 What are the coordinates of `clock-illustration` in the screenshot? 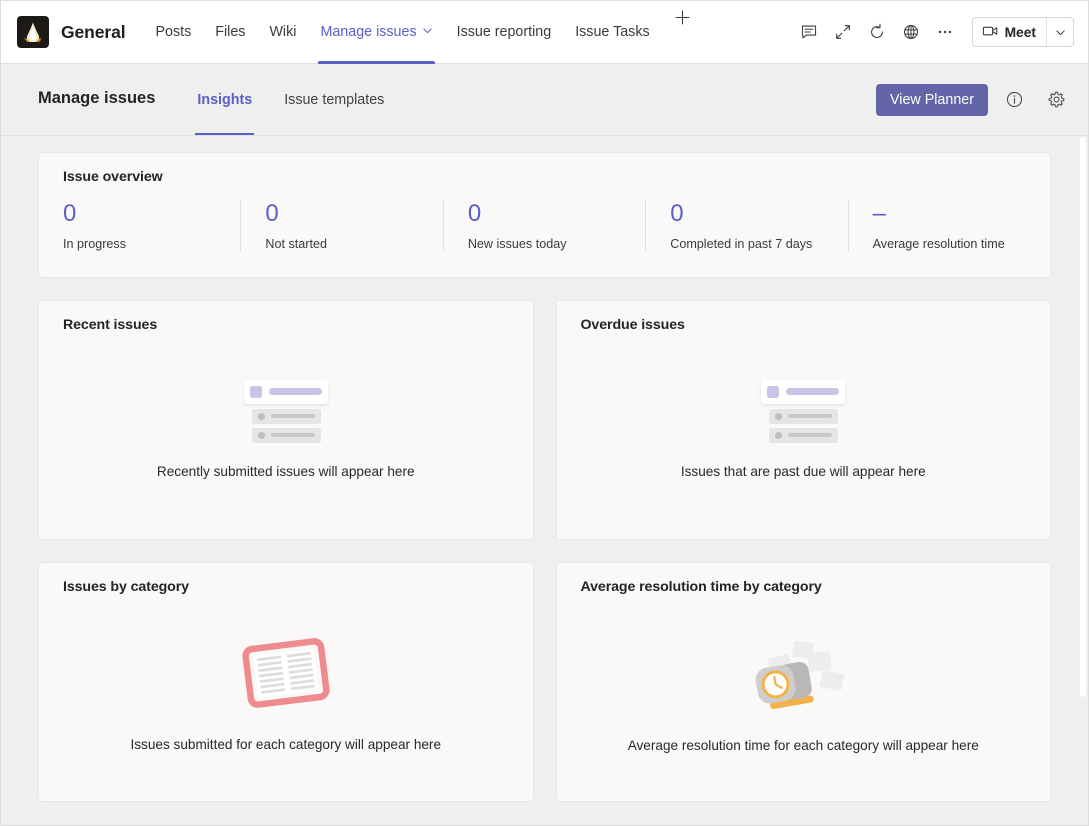 It's located at (800, 674).